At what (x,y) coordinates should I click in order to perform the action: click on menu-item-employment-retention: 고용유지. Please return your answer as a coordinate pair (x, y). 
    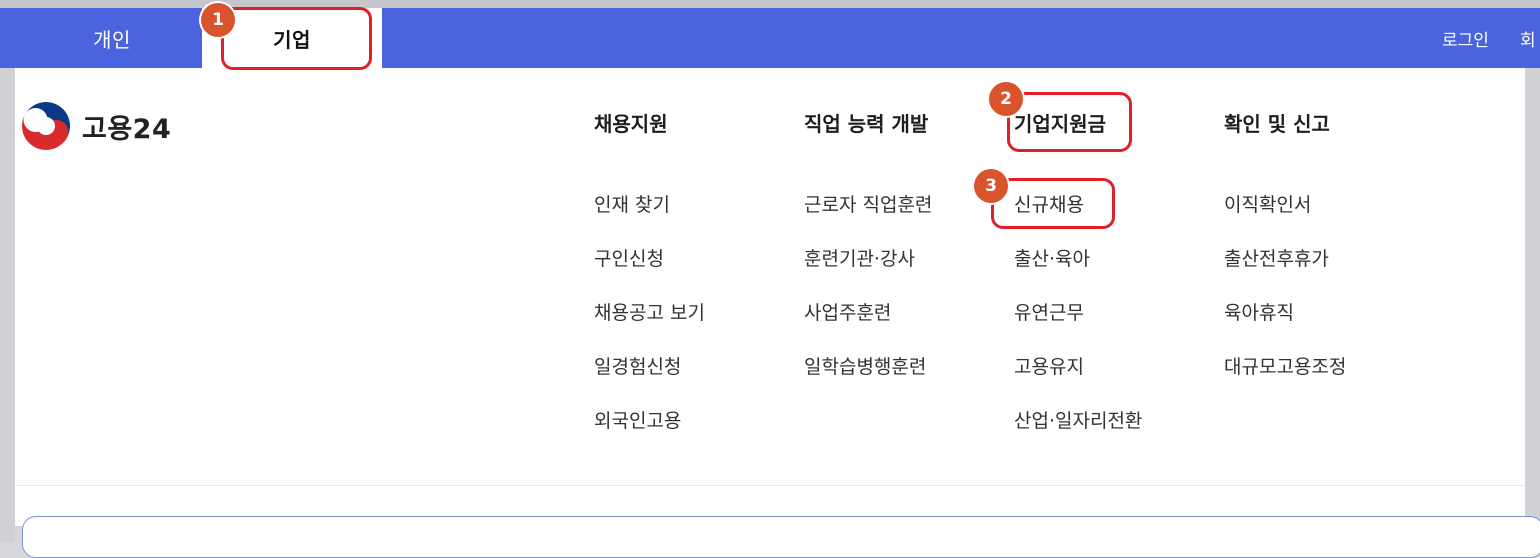
    Looking at the image, I should click on (1078, 380).